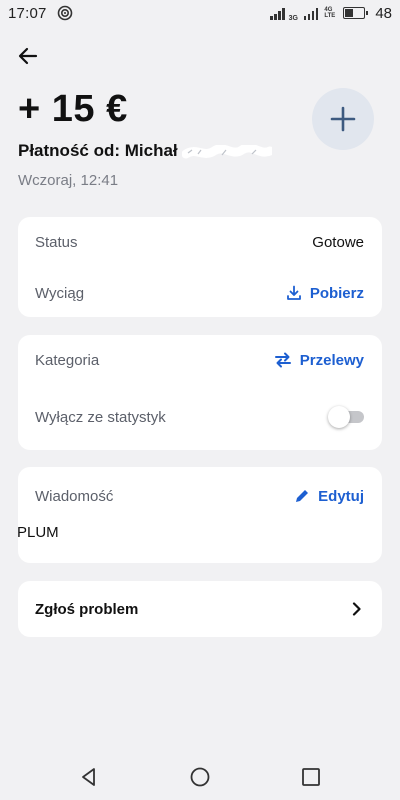  What do you see at coordinates (383, 13) in the screenshot?
I see `battery-percent: 48` at bounding box center [383, 13].